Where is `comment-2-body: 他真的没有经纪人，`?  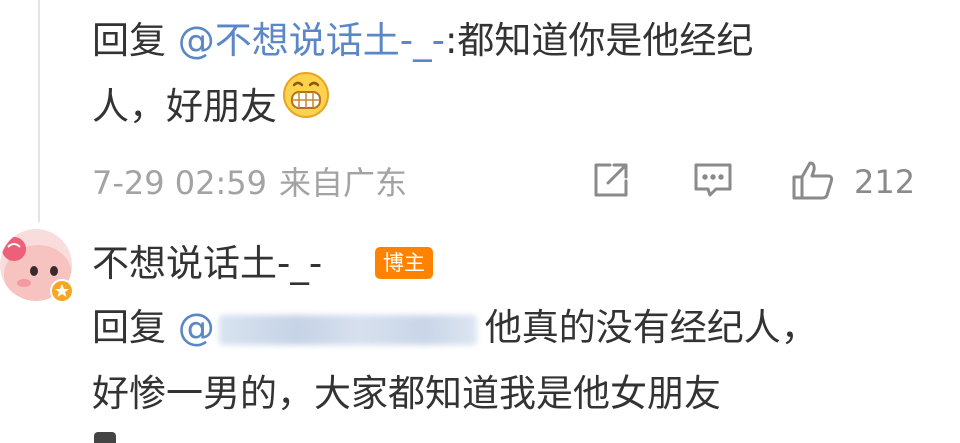
comment-2-body: 他真的没有经纪人， is located at coordinates (651, 327).